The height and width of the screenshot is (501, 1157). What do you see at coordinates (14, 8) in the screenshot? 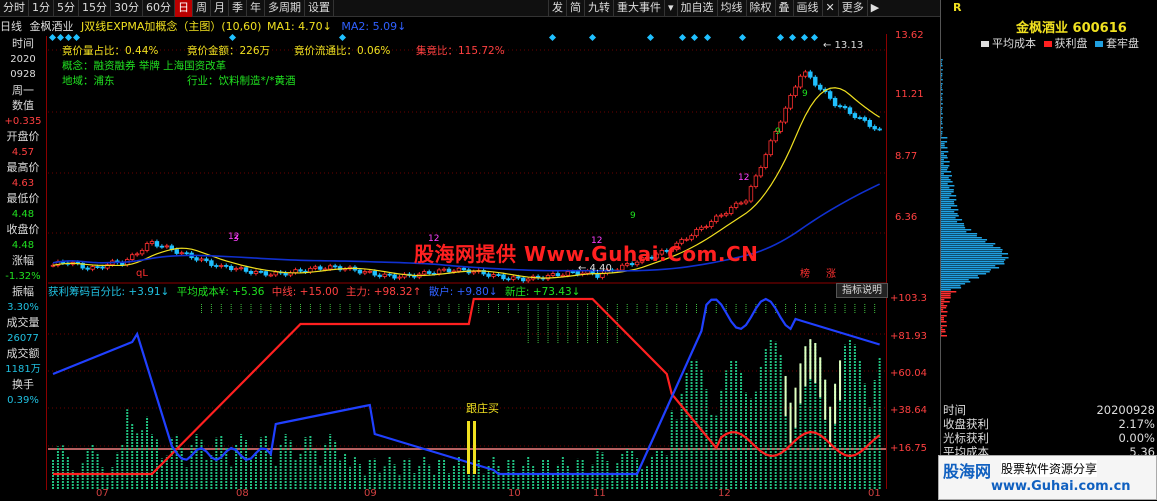
I see `period-button: 分时` at bounding box center [14, 8].